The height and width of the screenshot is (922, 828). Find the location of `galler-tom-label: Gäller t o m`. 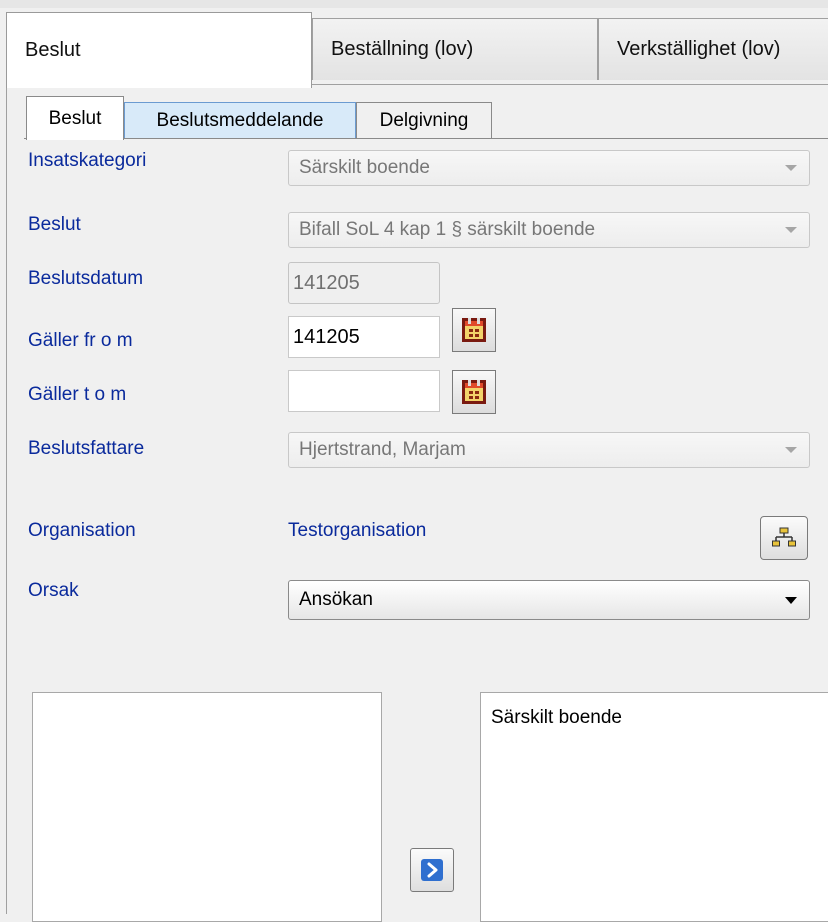

galler-tom-label: Gäller t o m is located at coordinates (77, 394).